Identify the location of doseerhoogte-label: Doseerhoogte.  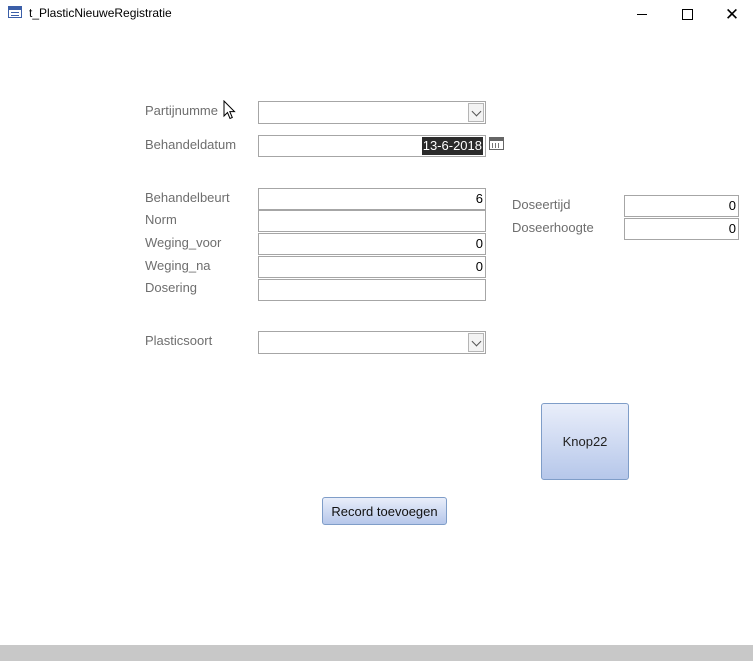
(553, 227).